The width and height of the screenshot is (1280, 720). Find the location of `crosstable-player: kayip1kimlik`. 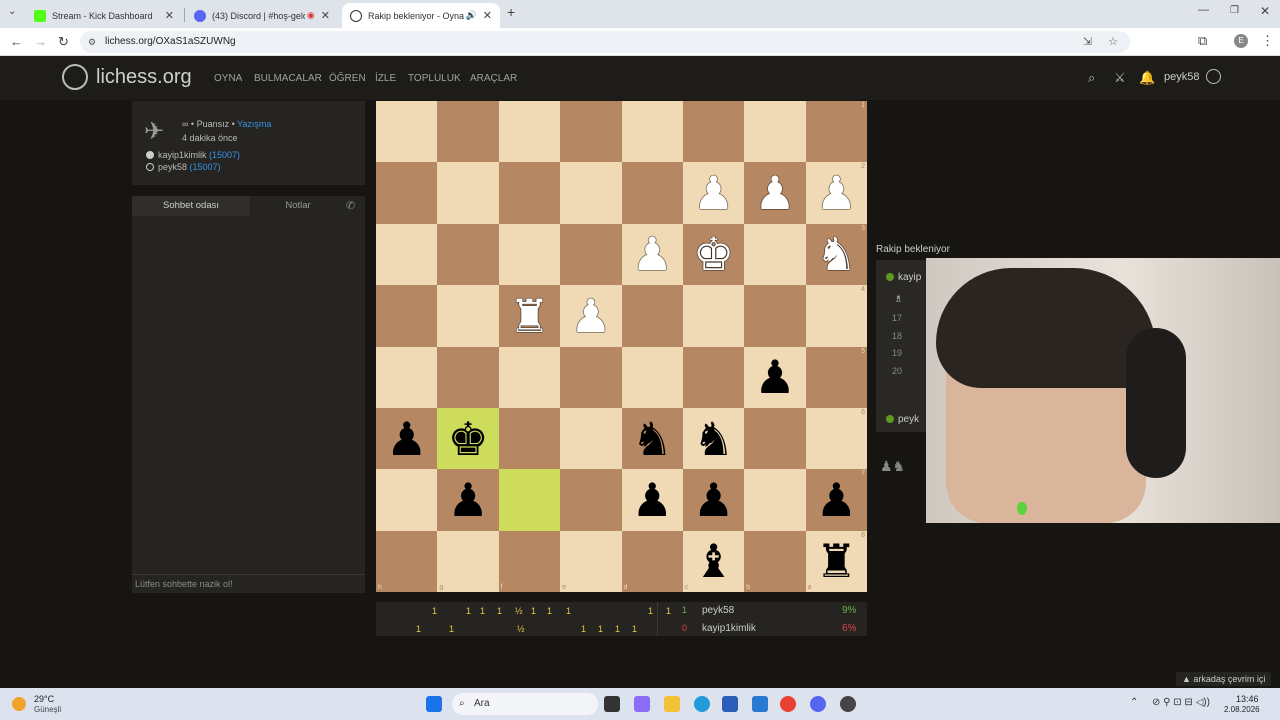

crosstable-player: kayip1kimlik is located at coordinates (729, 628).